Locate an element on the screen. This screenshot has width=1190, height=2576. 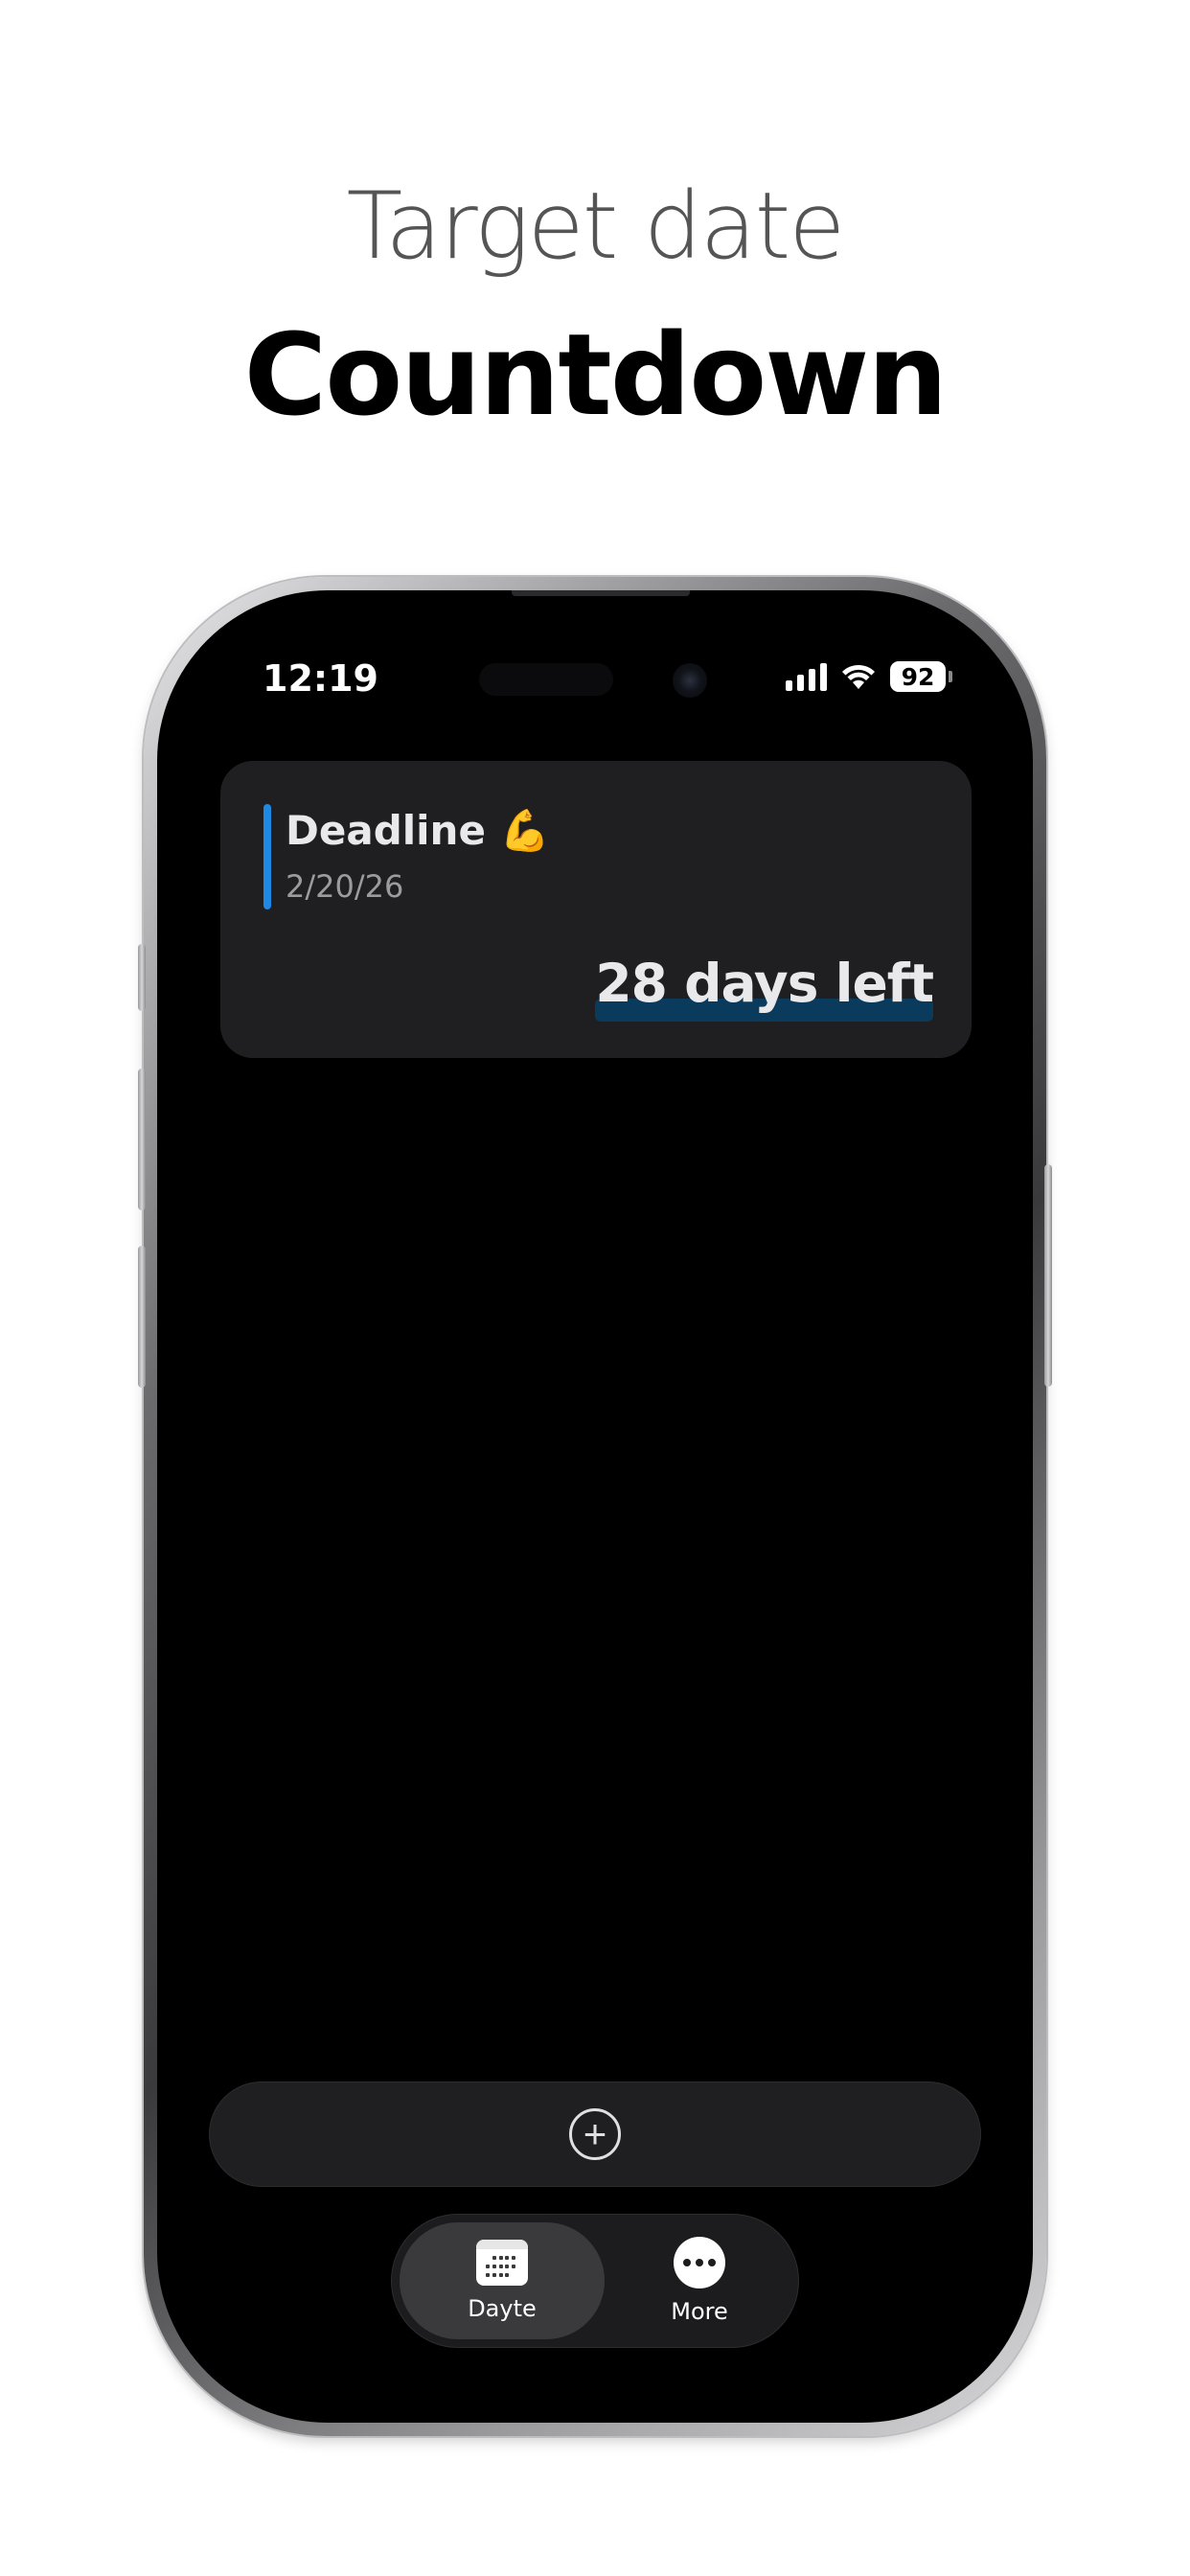
status-time: 12:19 is located at coordinates (320, 678).